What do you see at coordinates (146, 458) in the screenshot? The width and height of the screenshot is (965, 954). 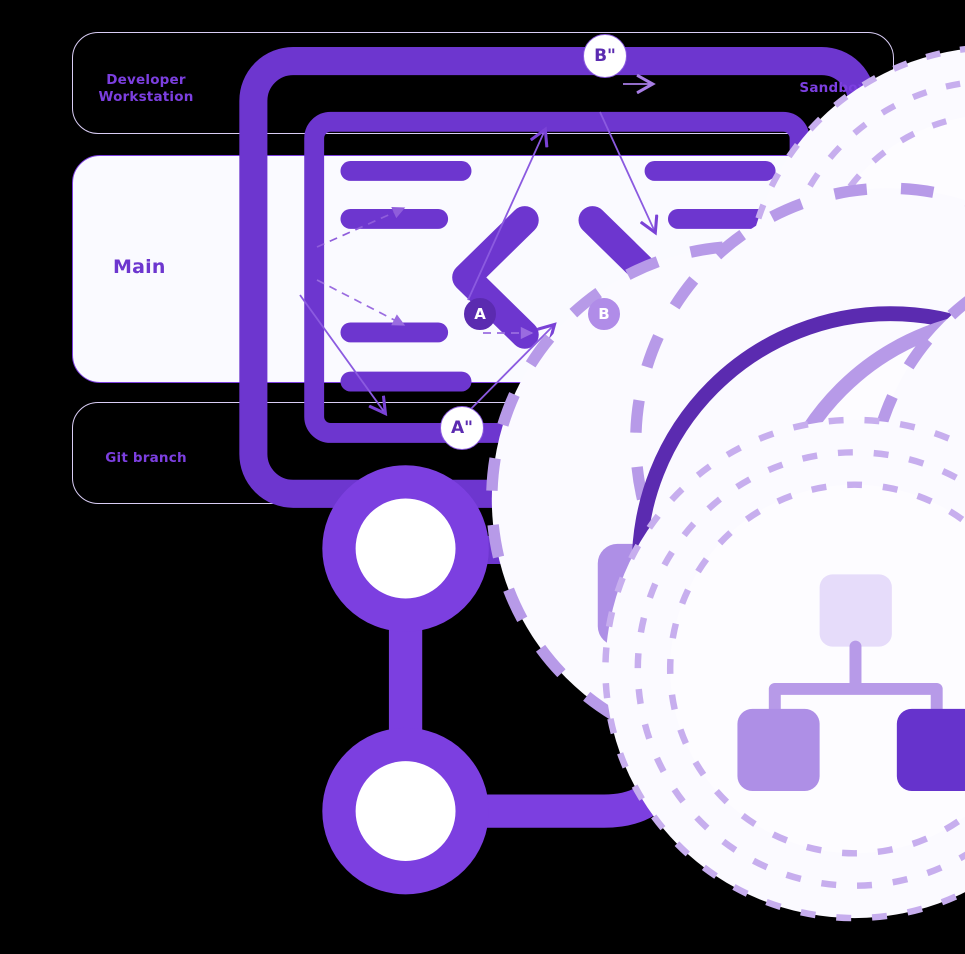 I see `cell-label-git-branch: Git branch` at bounding box center [146, 458].